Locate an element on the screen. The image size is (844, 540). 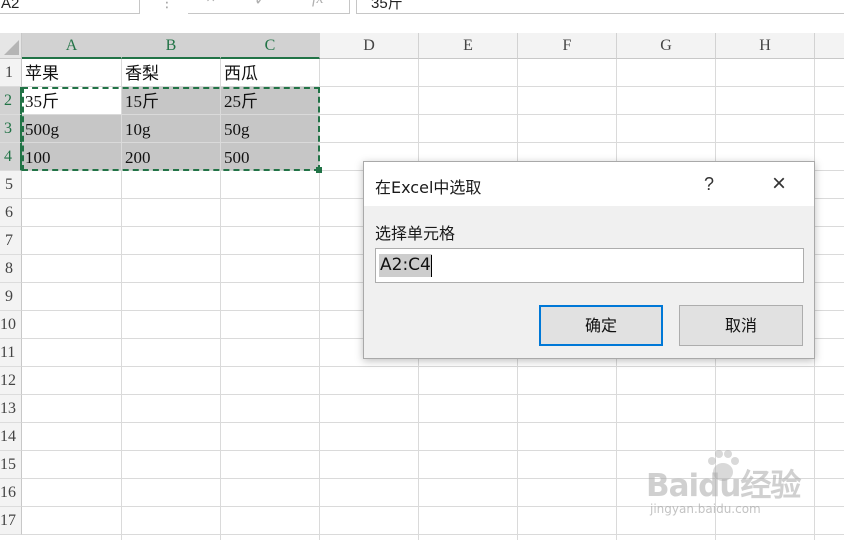
watermark-url: jingyan.baidu.com is located at coordinates (705, 509).